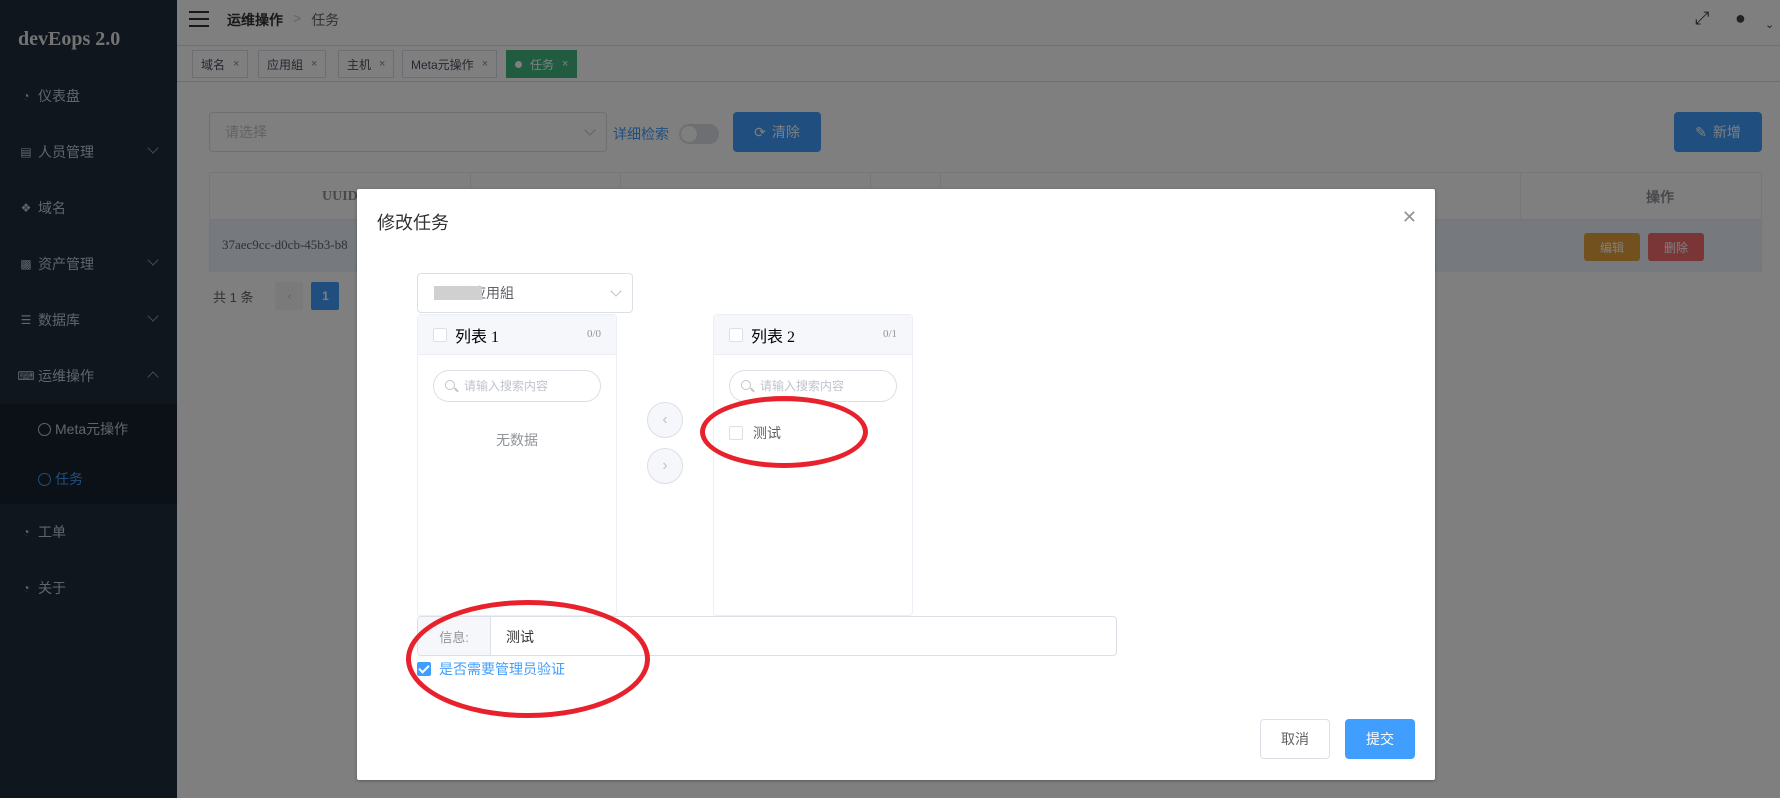 The image size is (1780, 798). What do you see at coordinates (889, 334) in the screenshot?
I see `transfer-list-count: 0/1` at bounding box center [889, 334].